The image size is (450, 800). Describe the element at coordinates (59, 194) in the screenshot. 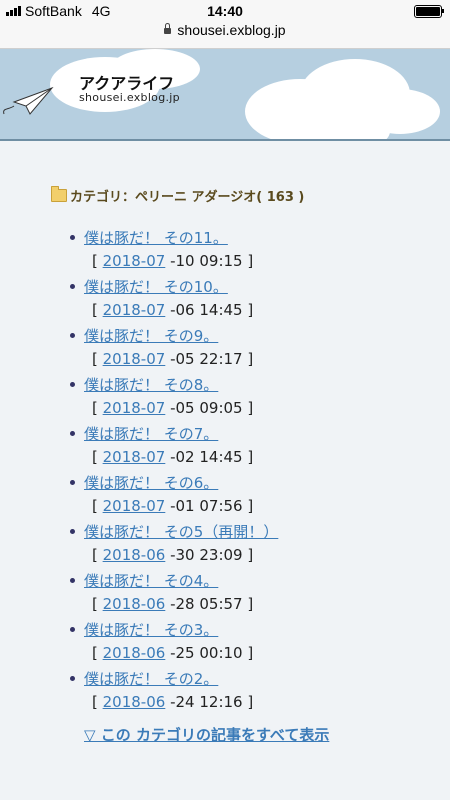

I see `folder-icon` at that location.